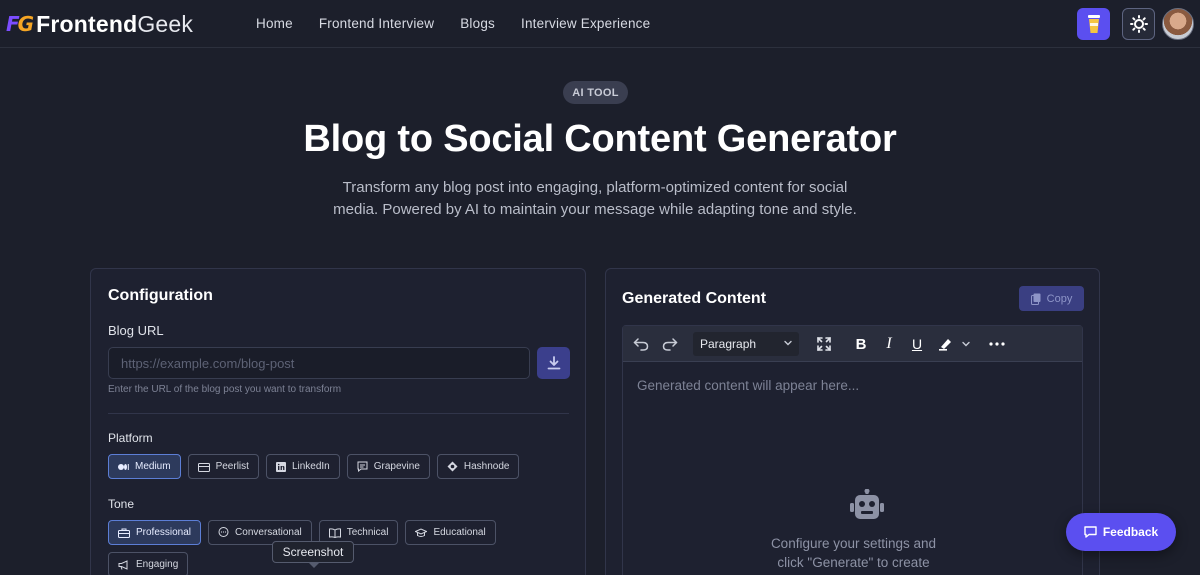 The height and width of the screenshot is (575, 1200). I want to click on feedback-button: Feedback, so click(1121, 532).